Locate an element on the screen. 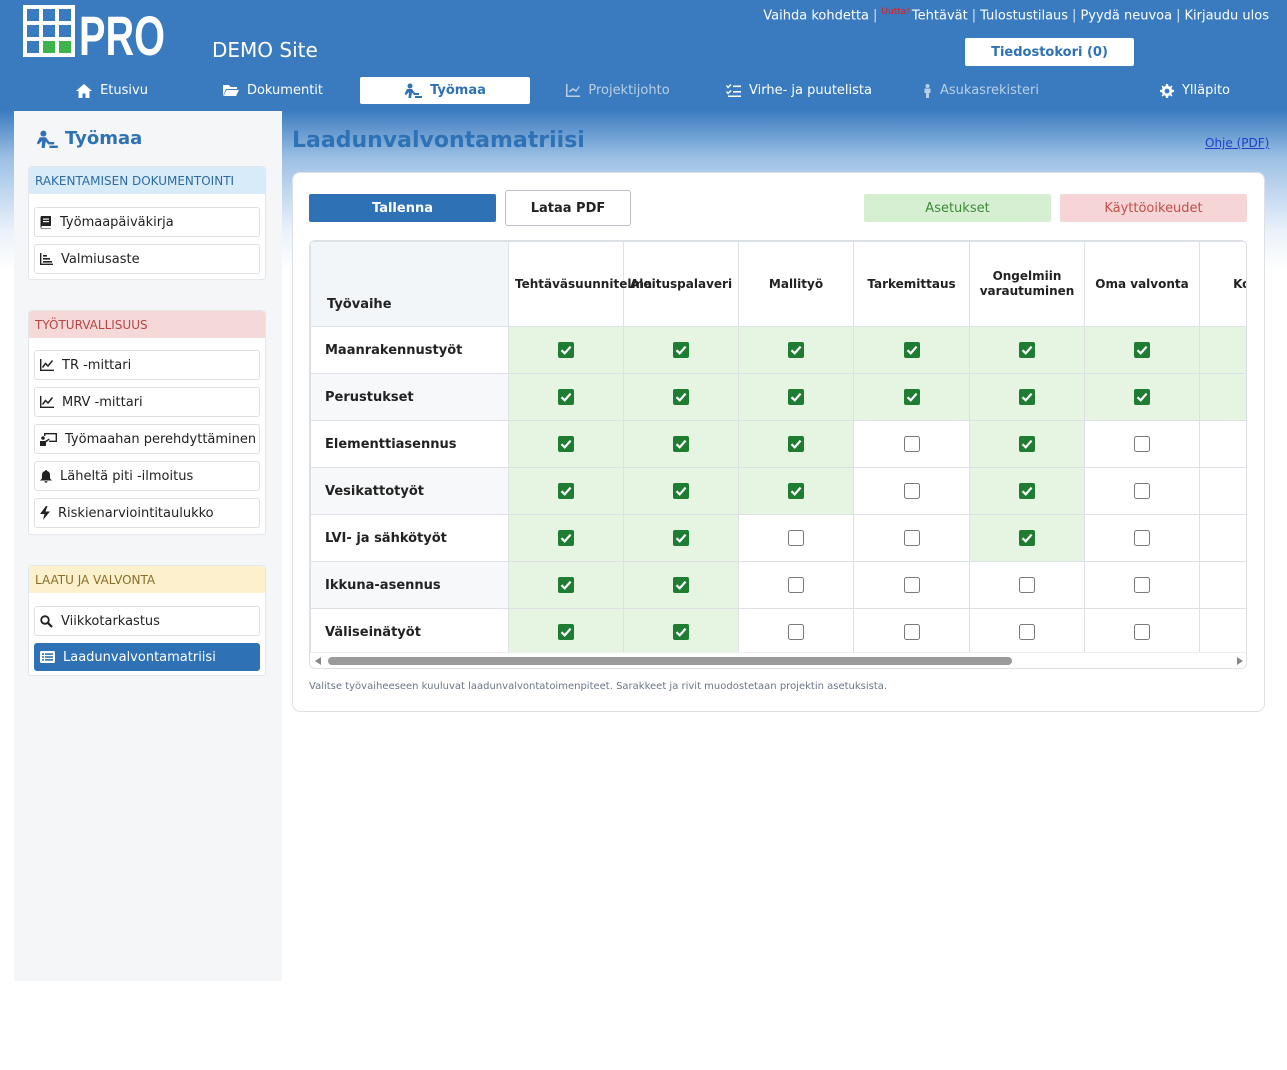 The height and width of the screenshot is (1070, 1287). nav-asukasrekisteri: Asukasrekisteri is located at coordinates (981, 90).